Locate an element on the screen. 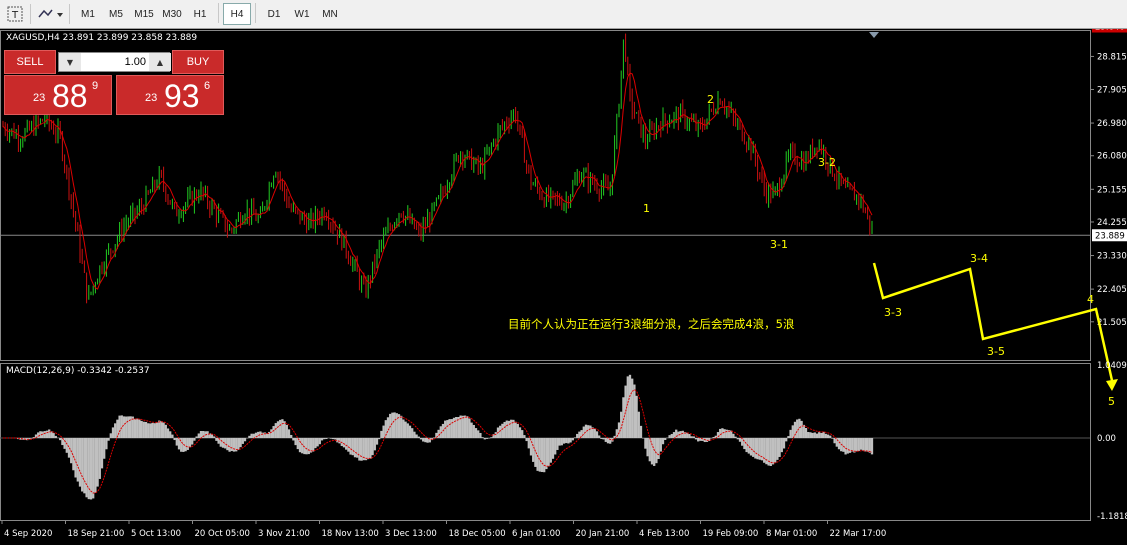 Image resolution: width=1127 pixels, height=545 pixels. time-axis-label: 20 Oct 05:00 is located at coordinates (222, 534).